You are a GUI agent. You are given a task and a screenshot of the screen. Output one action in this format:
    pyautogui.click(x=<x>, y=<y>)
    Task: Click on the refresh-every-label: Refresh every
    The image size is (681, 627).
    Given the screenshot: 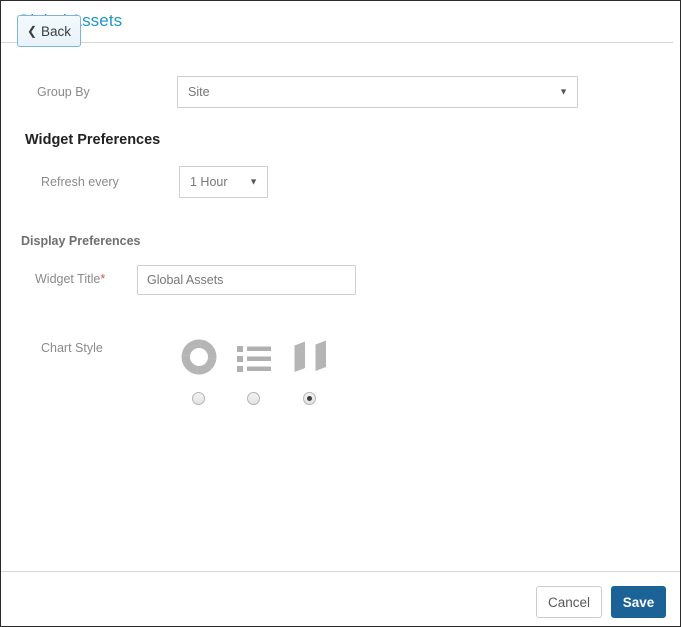 What is the action you would take?
    pyautogui.click(x=80, y=182)
    